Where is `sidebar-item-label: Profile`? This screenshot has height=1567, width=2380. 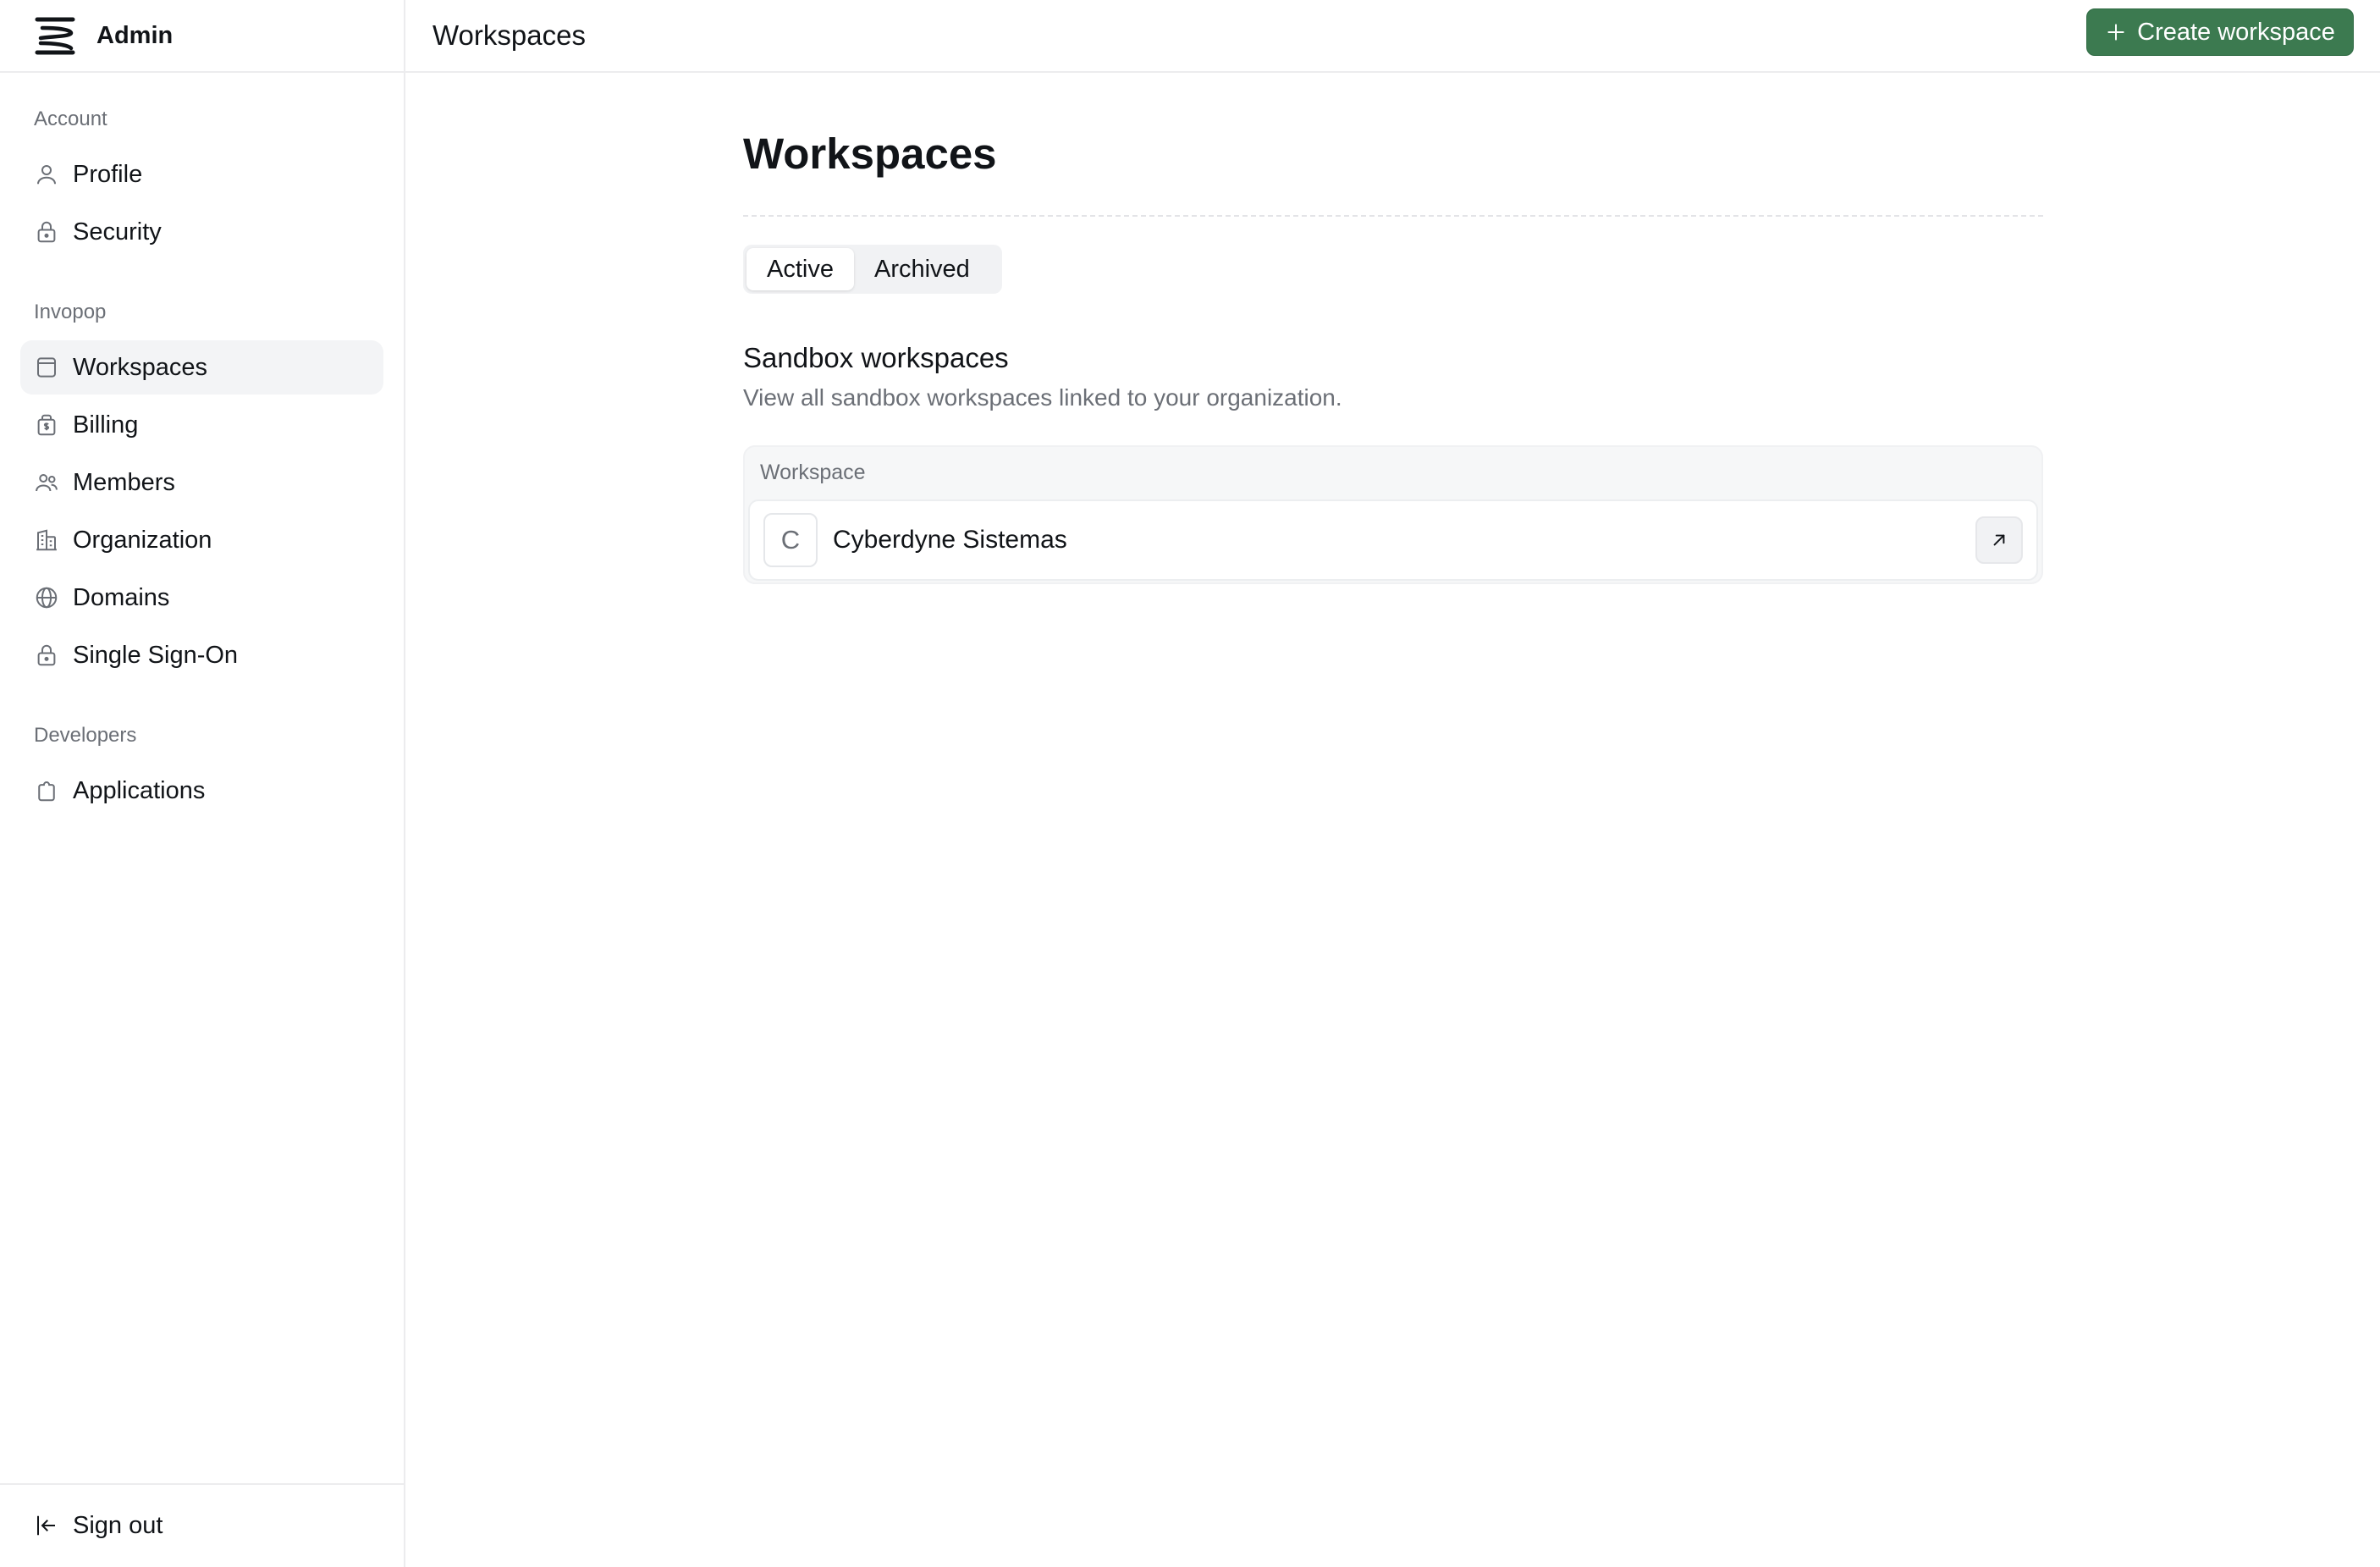 sidebar-item-label: Profile is located at coordinates (108, 174).